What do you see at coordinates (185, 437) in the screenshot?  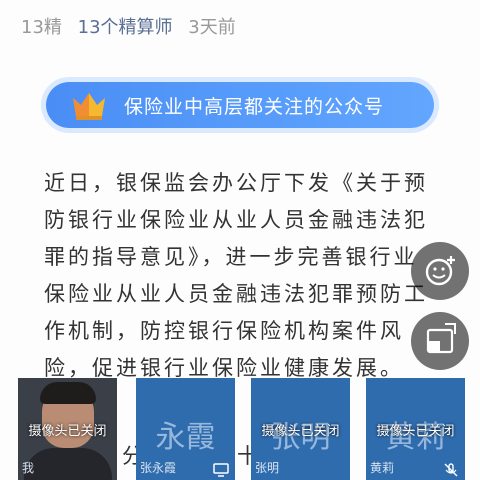 I see `participant-initials: 永霞` at bounding box center [185, 437].